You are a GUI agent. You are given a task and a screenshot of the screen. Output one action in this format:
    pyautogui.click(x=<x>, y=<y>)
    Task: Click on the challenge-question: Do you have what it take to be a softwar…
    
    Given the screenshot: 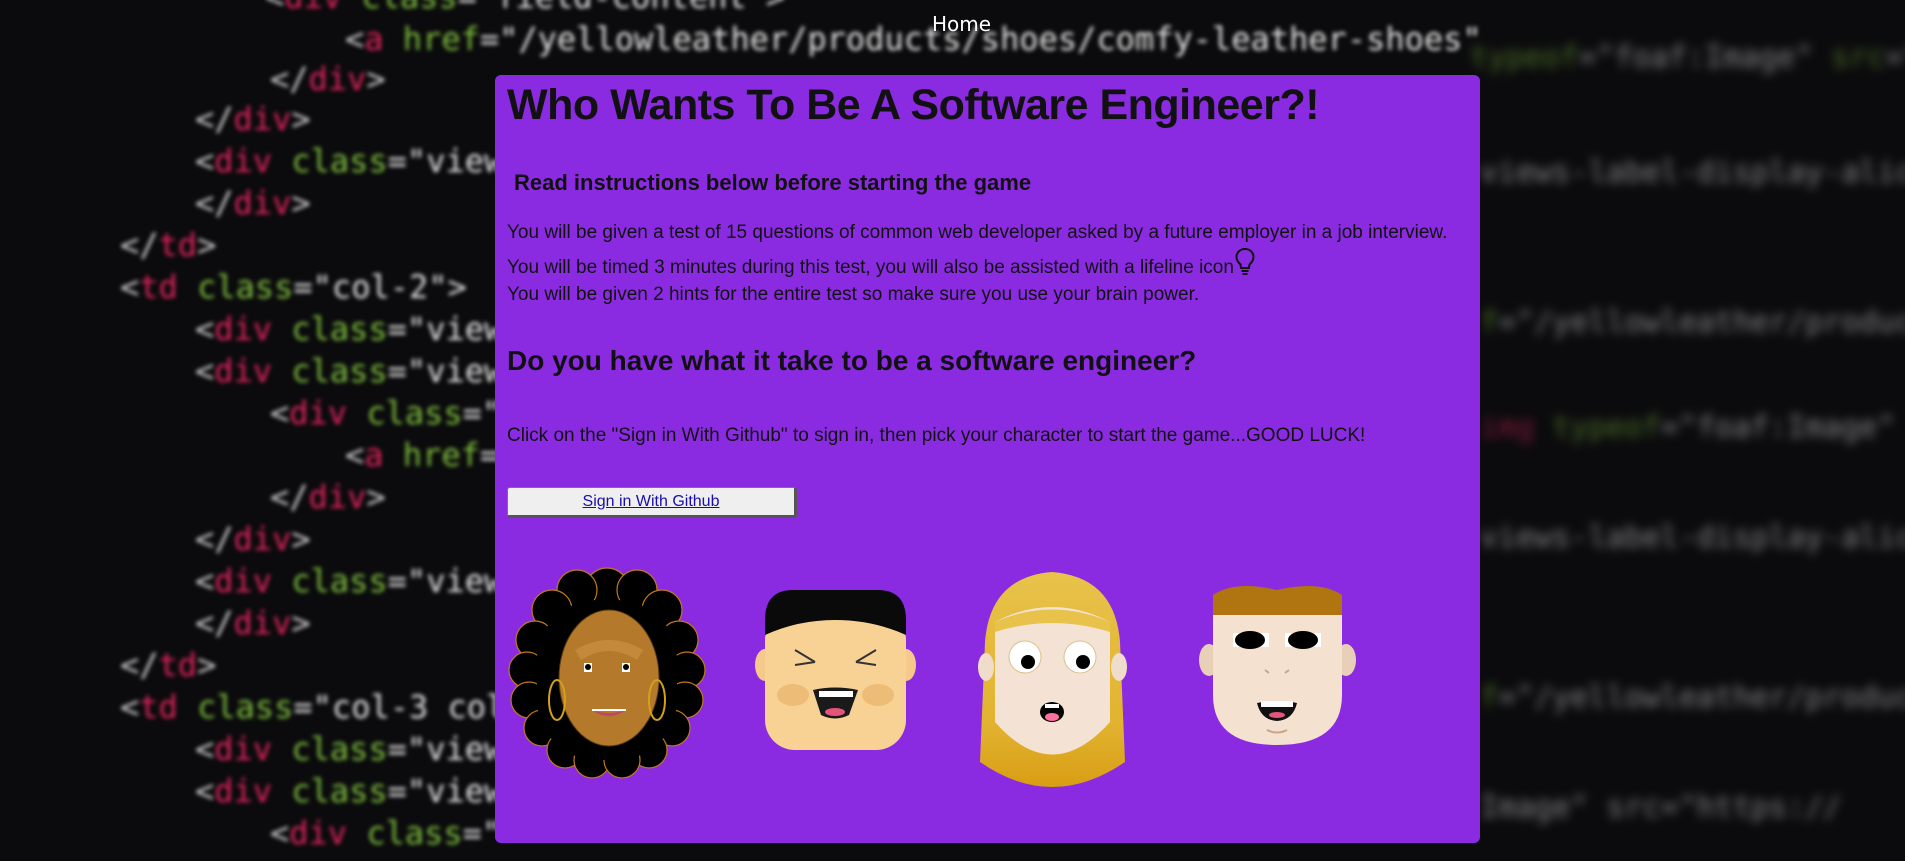 What is the action you would take?
    pyautogui.click(x=852, y=360)
    